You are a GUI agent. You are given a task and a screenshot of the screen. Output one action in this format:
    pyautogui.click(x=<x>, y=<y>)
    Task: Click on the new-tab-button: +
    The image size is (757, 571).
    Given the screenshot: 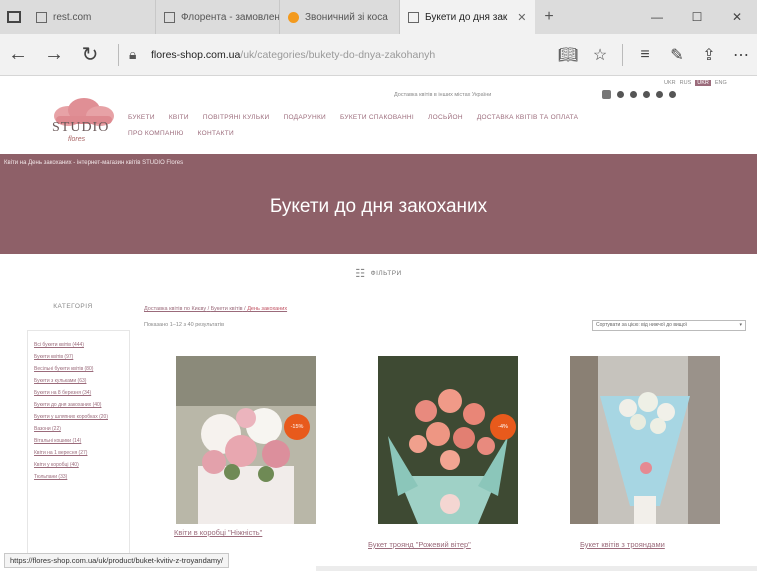 What is the action you would take?
    pyautogui.click(x=549, y=17)
    